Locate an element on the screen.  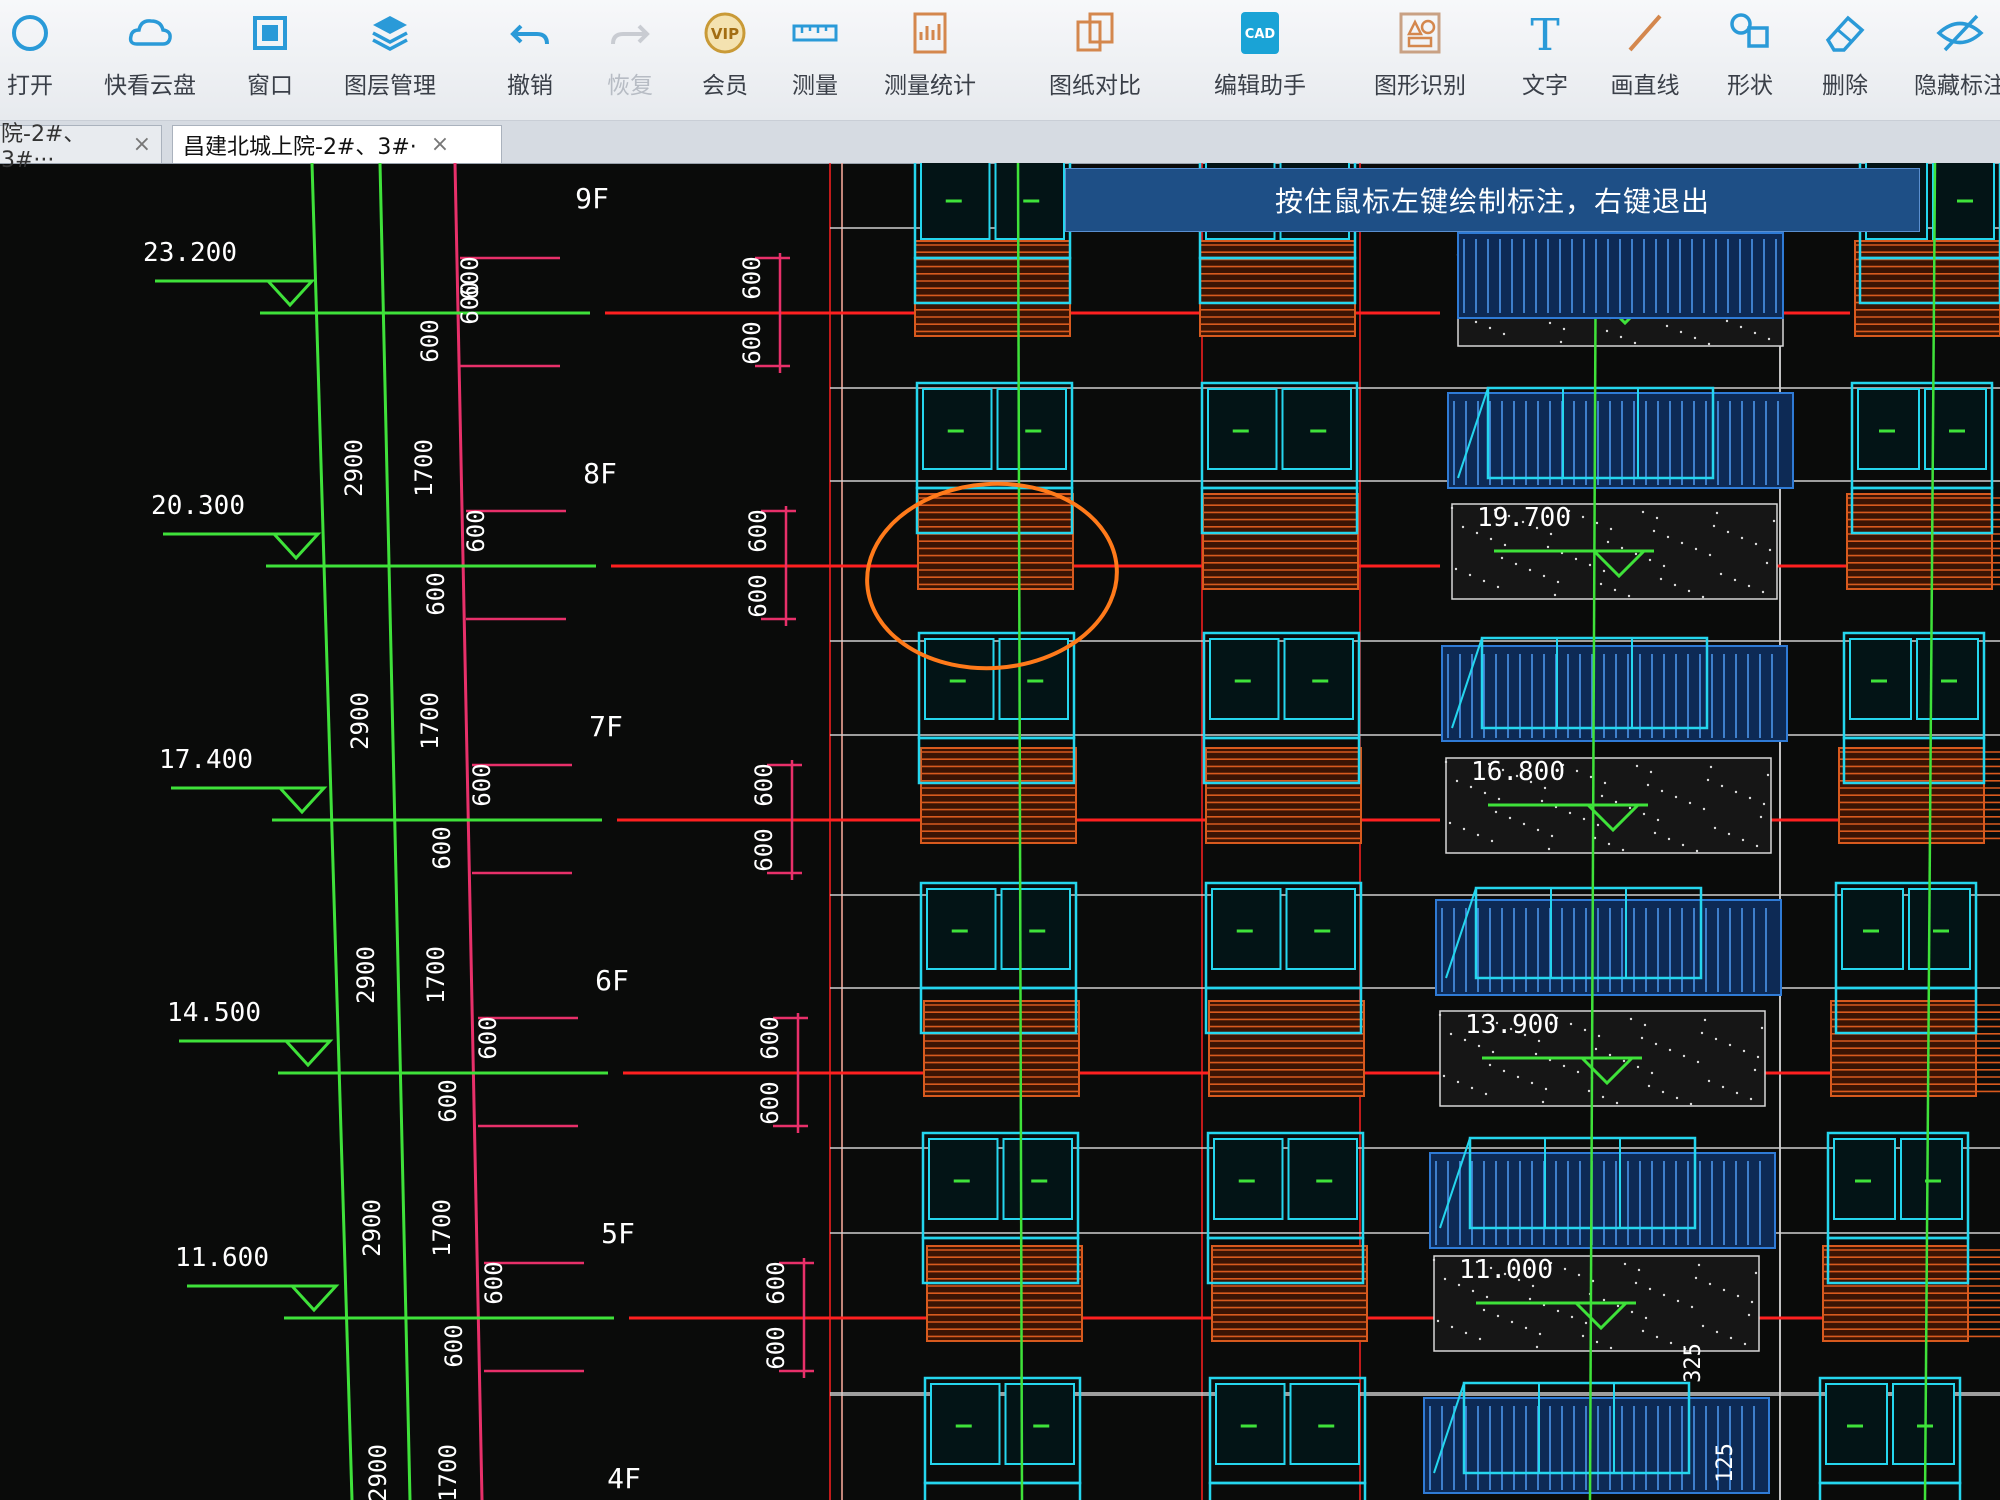
tool-compare: 图纸对比 is located at coordinates (1095, 60).